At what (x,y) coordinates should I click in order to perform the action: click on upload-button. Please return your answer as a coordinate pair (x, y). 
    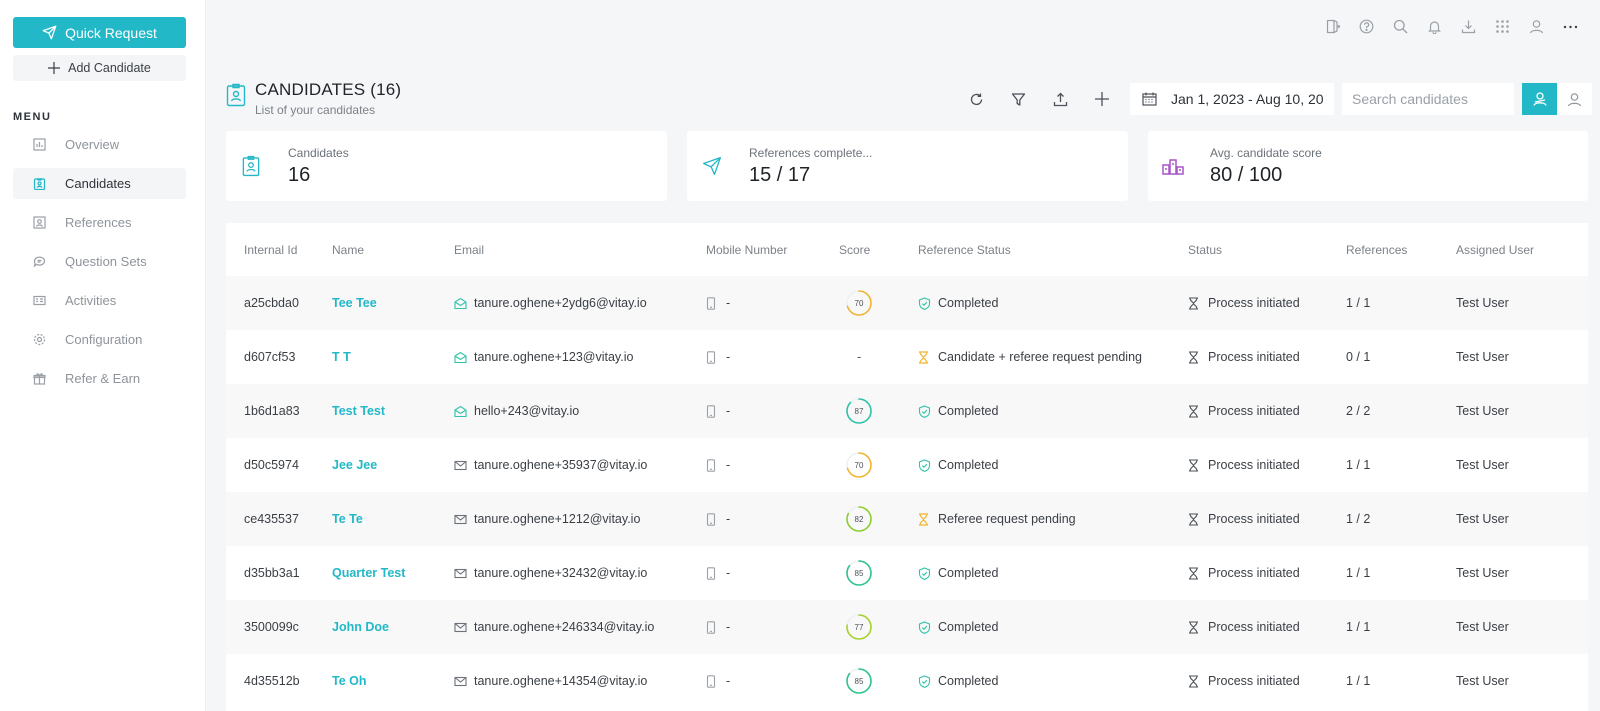
    Looking at the image, I should click on (1060, 99).